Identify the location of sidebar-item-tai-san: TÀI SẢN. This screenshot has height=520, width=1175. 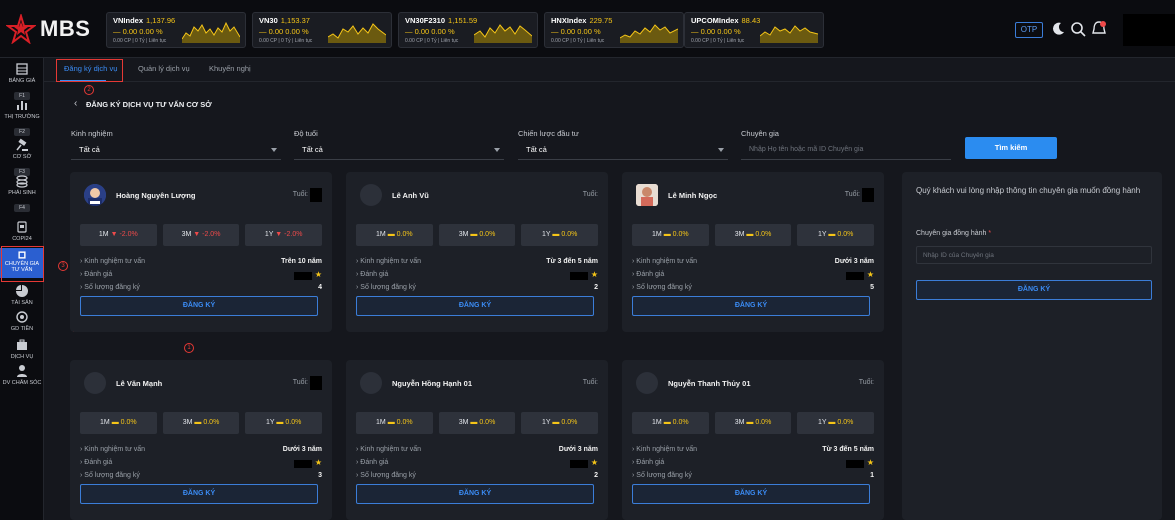
(22, 295).